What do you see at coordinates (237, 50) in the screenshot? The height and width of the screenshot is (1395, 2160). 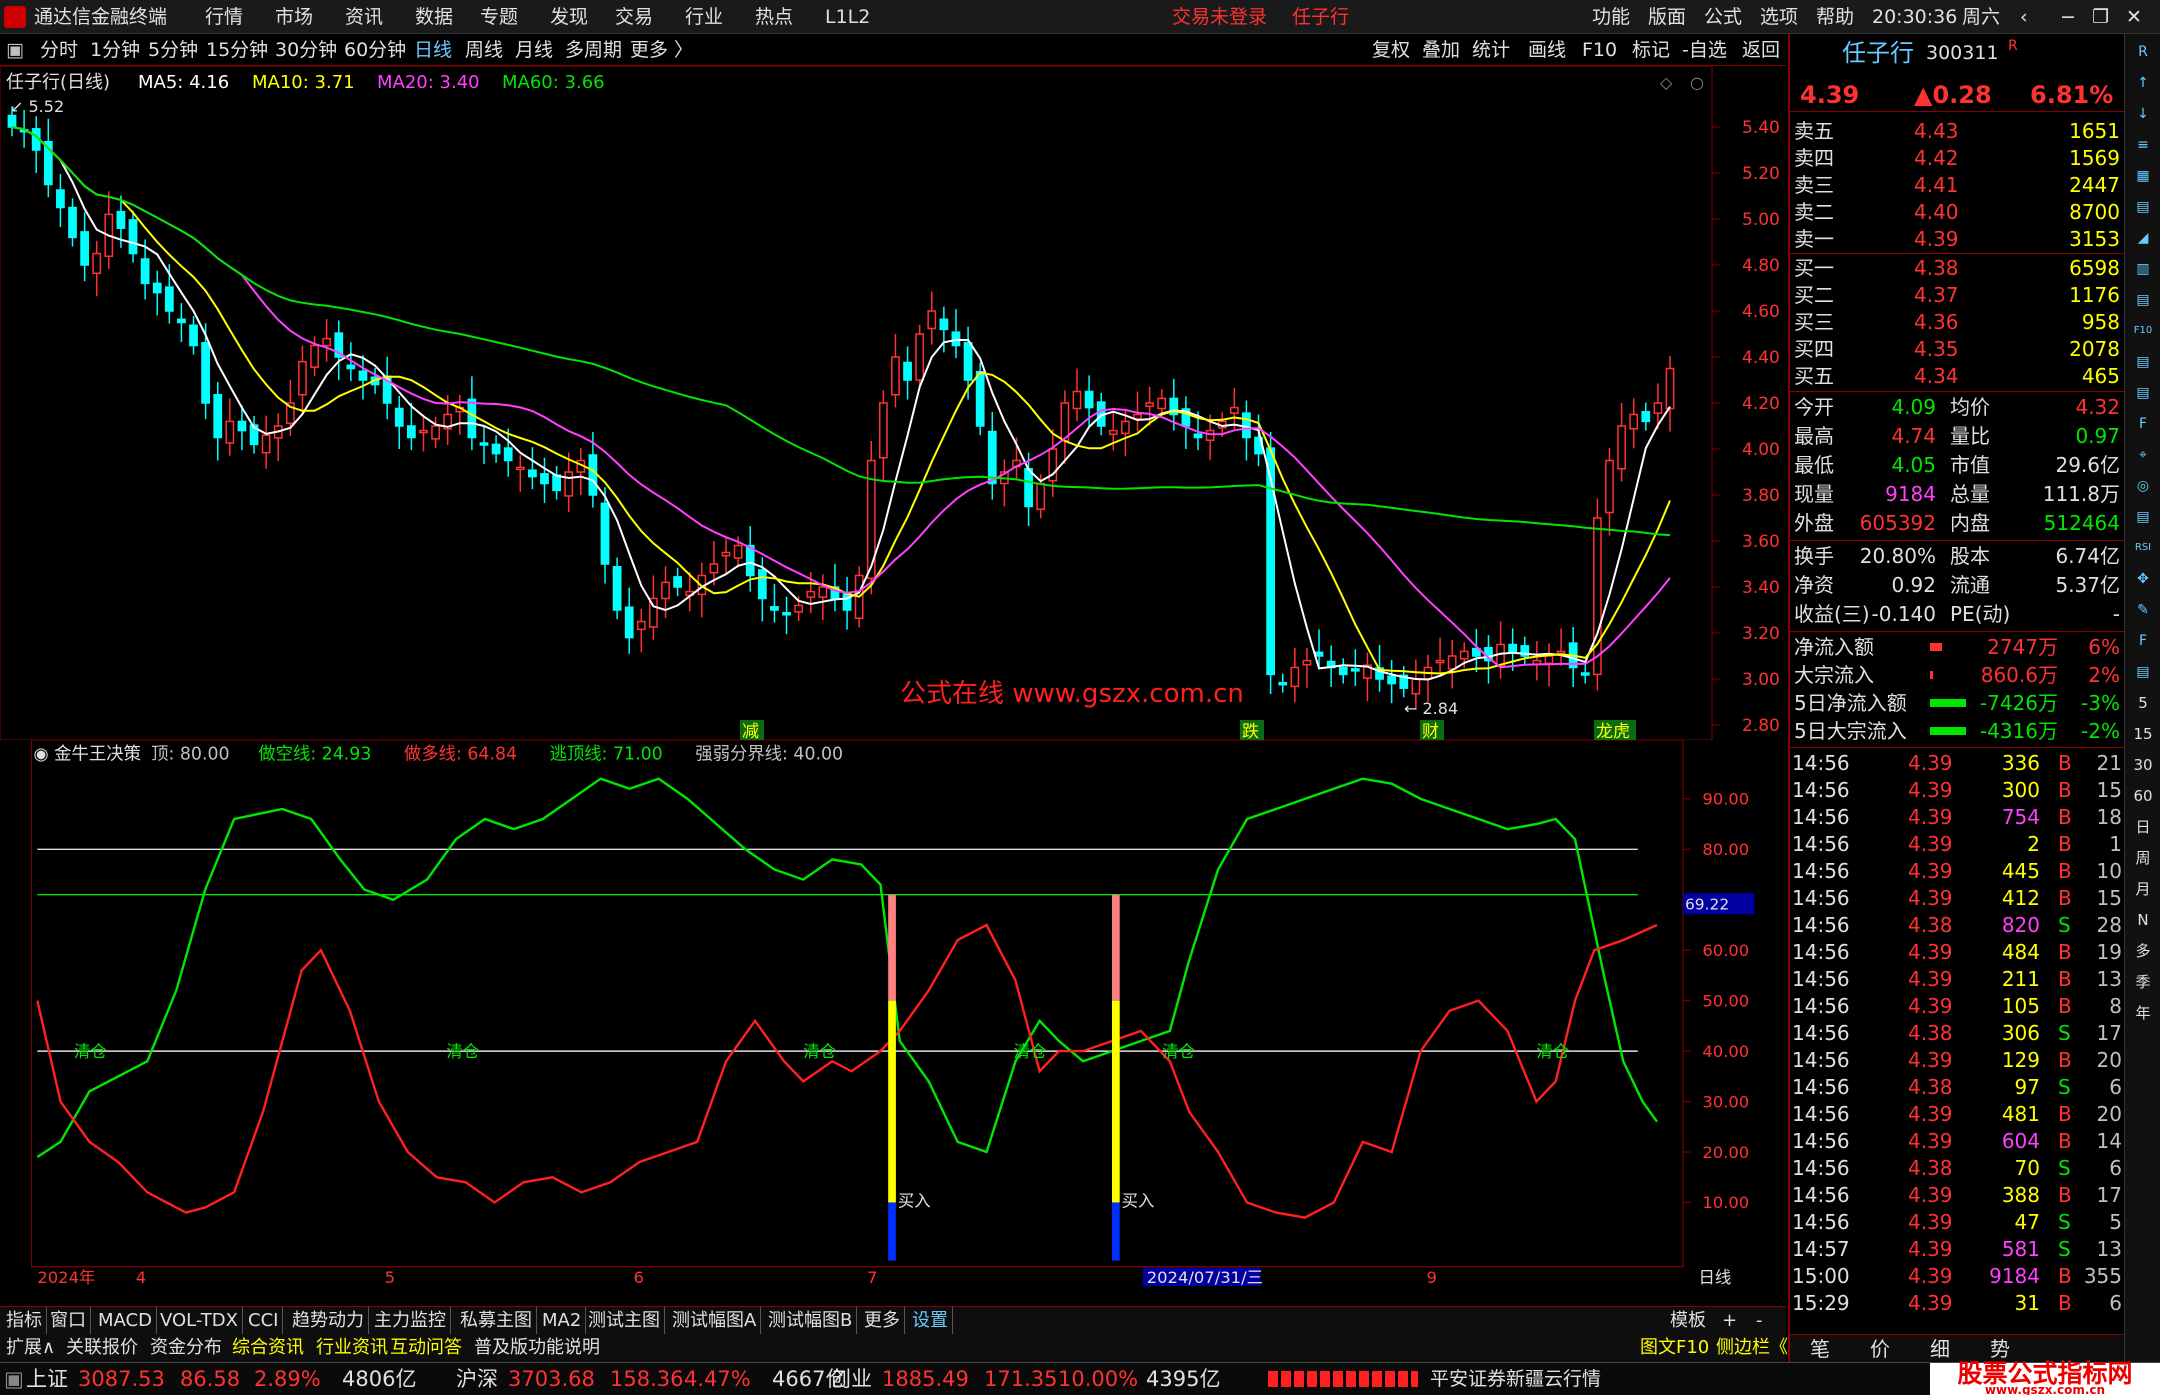 I see `period-tab-3: 15分钟` at bounding box center [237, 50].